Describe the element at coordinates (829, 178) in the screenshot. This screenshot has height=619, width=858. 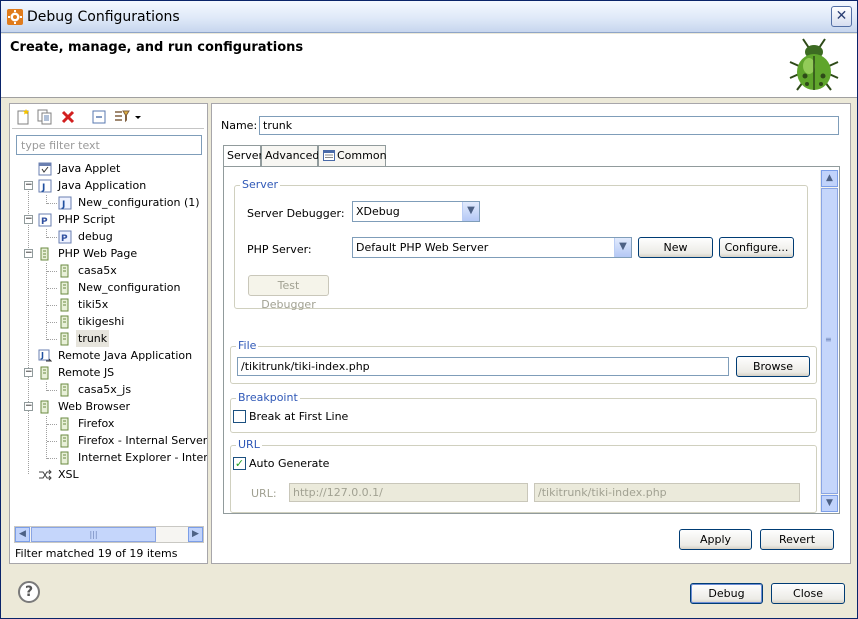
I see `scroll-up-icon: ▲` at that location.